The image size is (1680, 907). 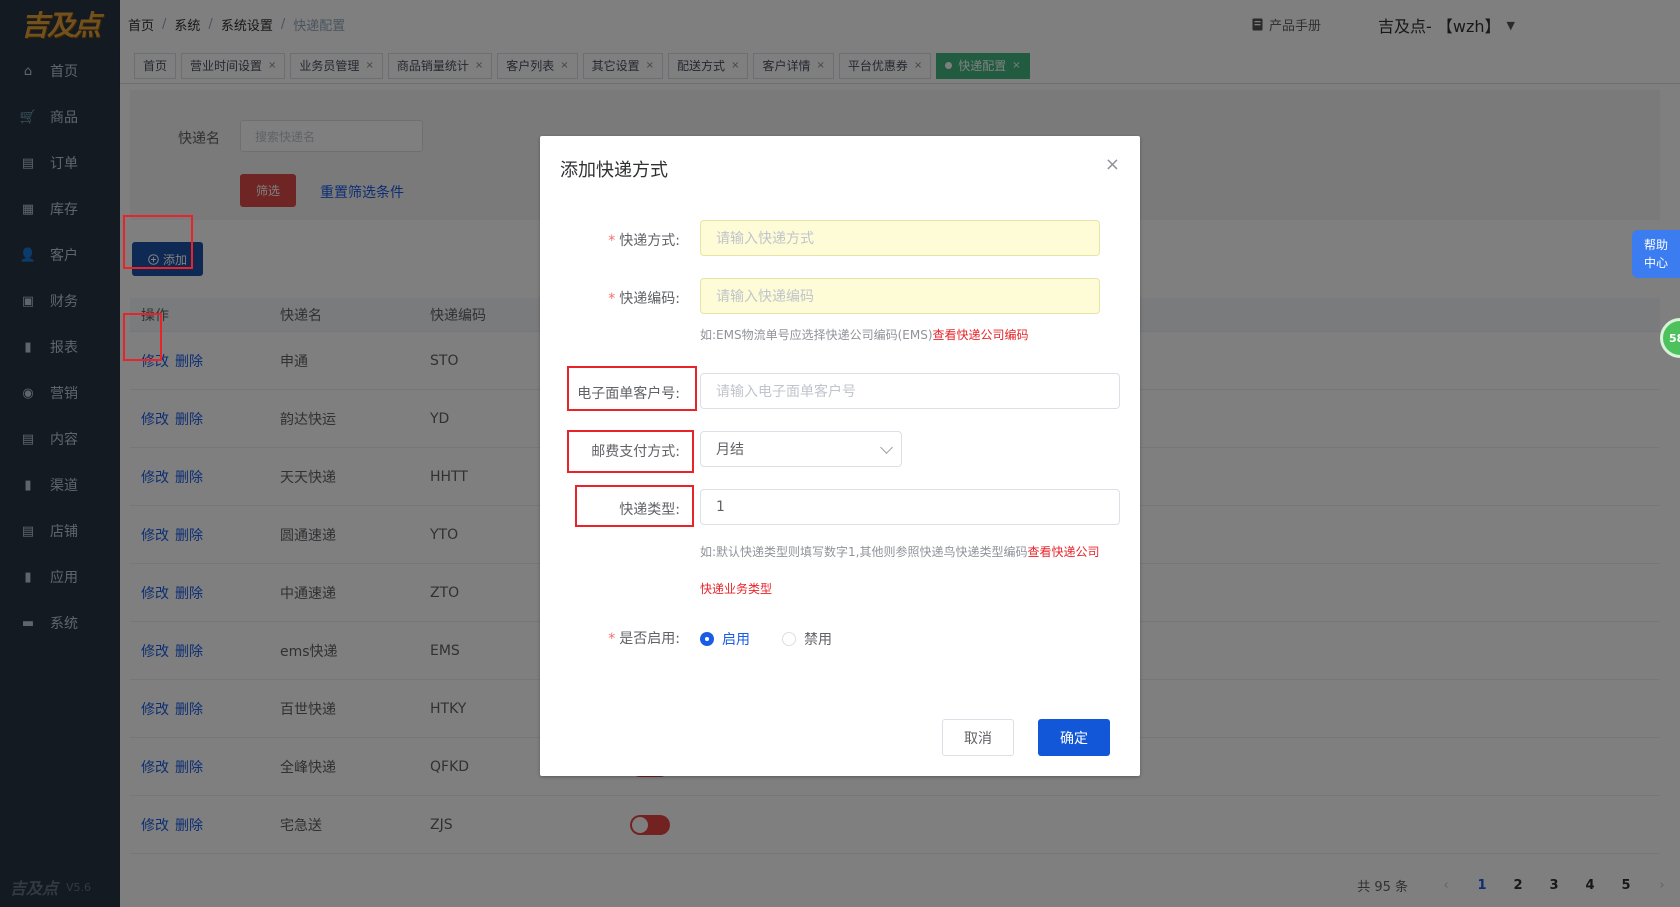 What do you see at coordinates (886, 447) in the screenshot?
I see `chevron-down-icon` at bounding box center [886, 447].